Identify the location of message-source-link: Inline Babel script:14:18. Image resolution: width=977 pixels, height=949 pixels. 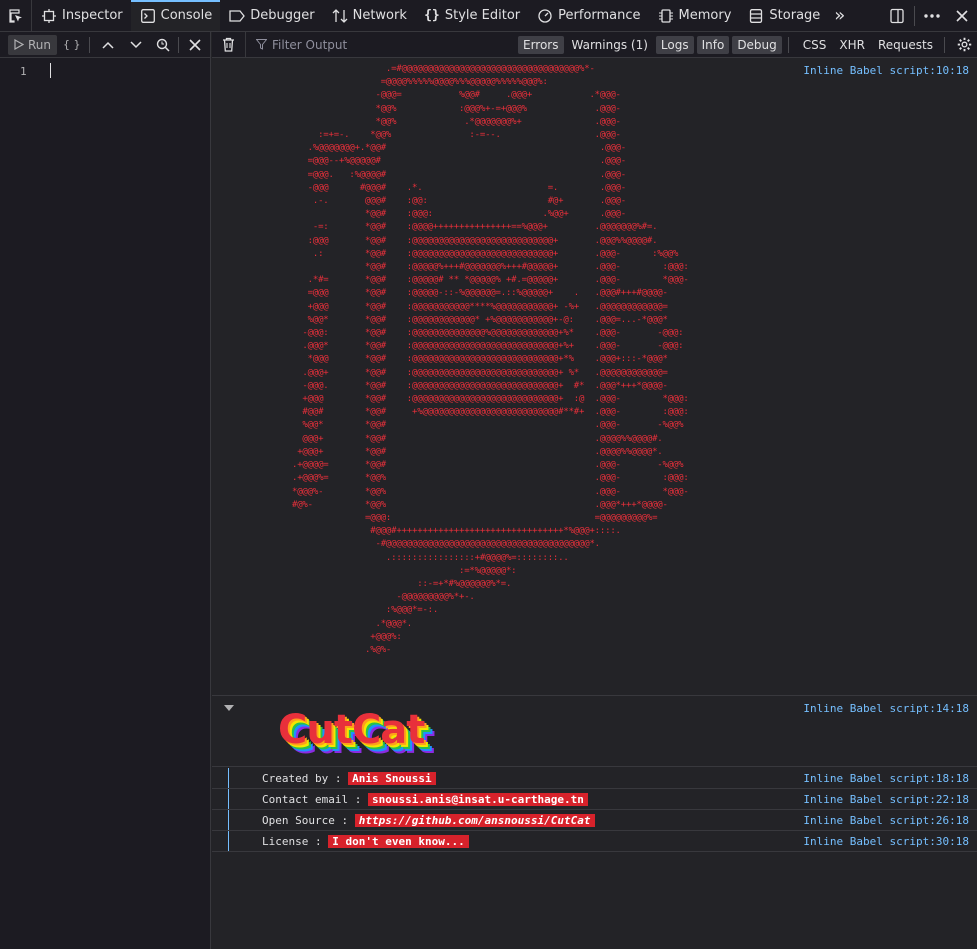
(886, 708).